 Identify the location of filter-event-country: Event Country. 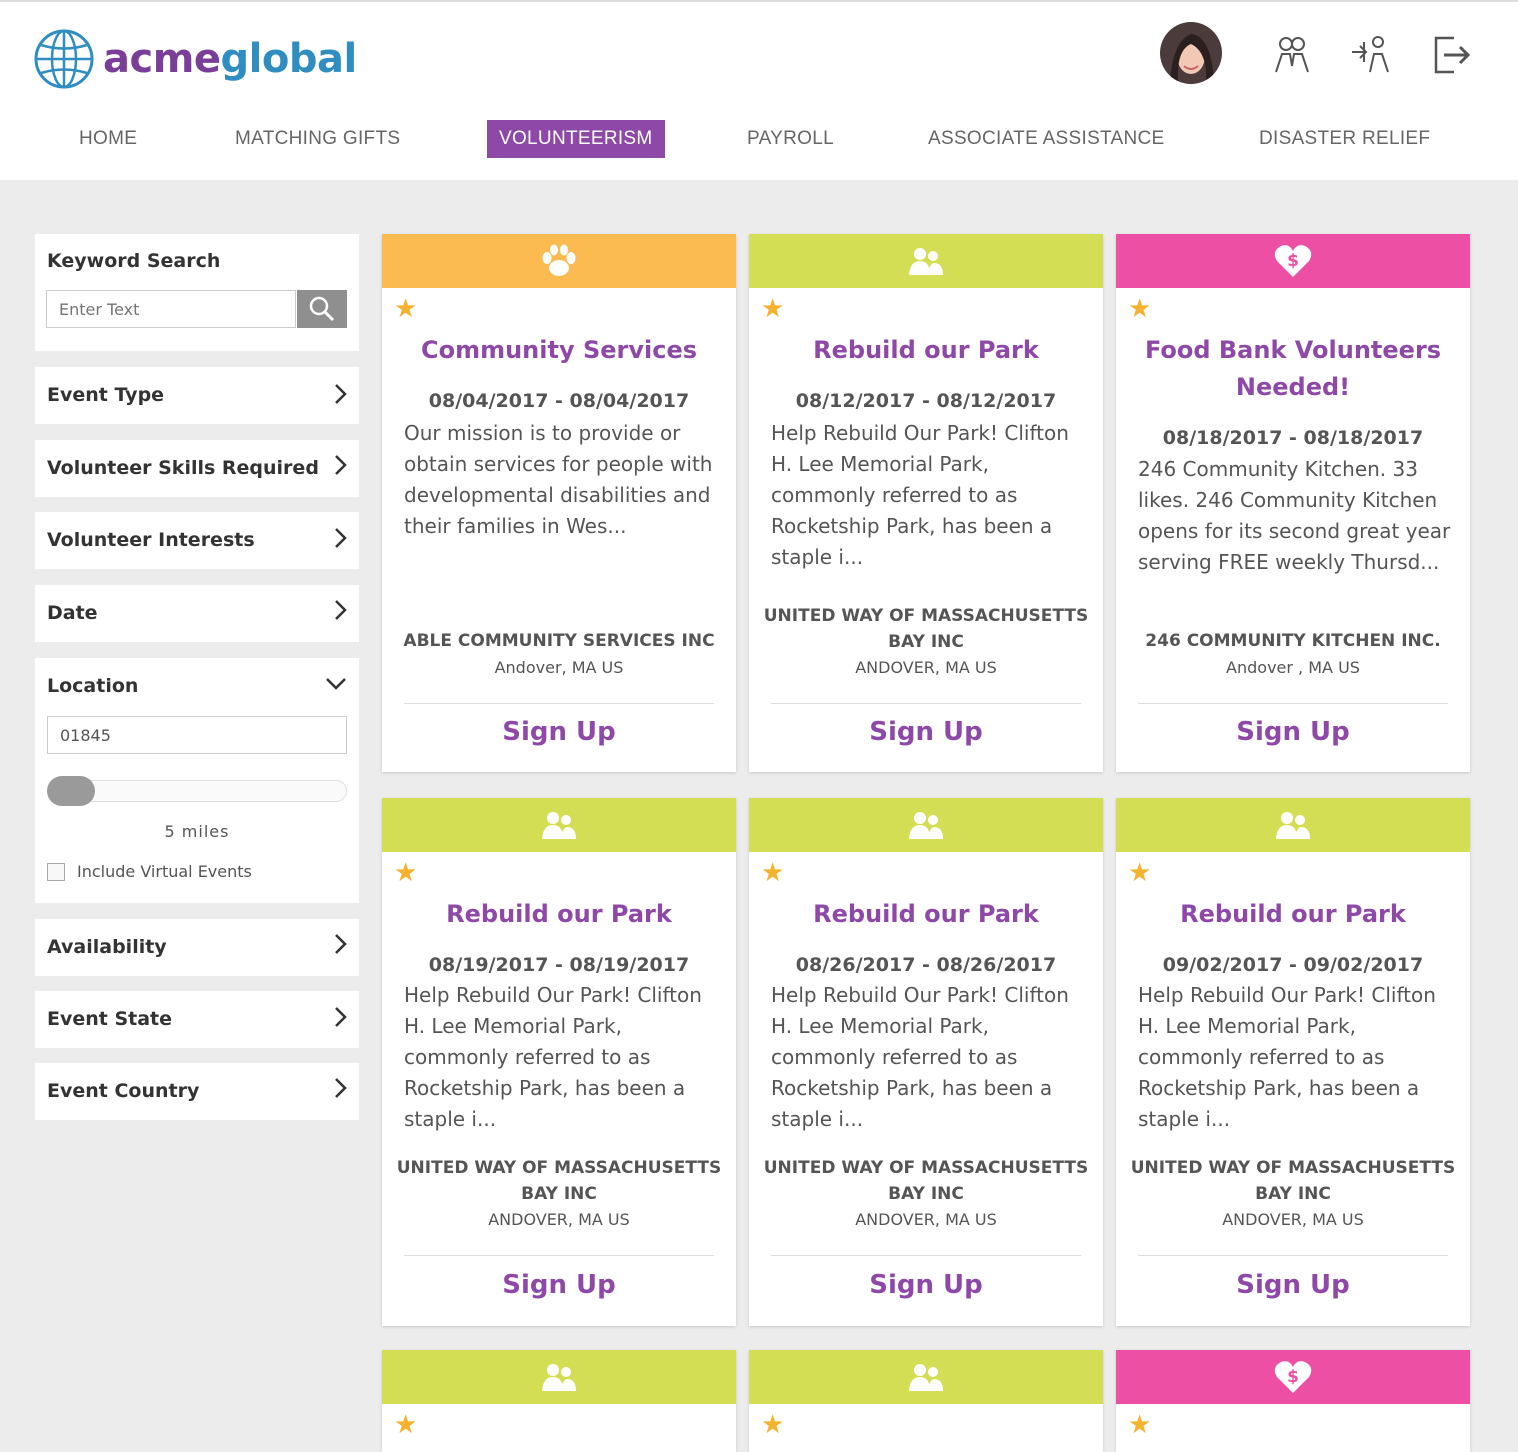
(197, 1091).